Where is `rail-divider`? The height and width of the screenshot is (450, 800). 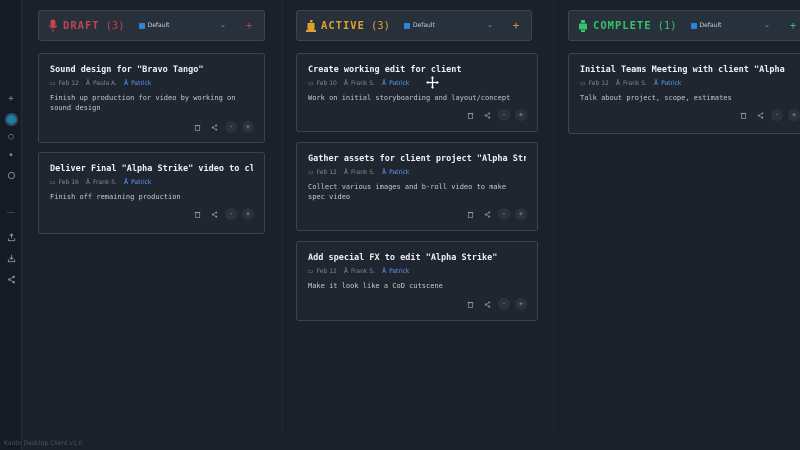
rail-divider is located at coordinates (11, 212).